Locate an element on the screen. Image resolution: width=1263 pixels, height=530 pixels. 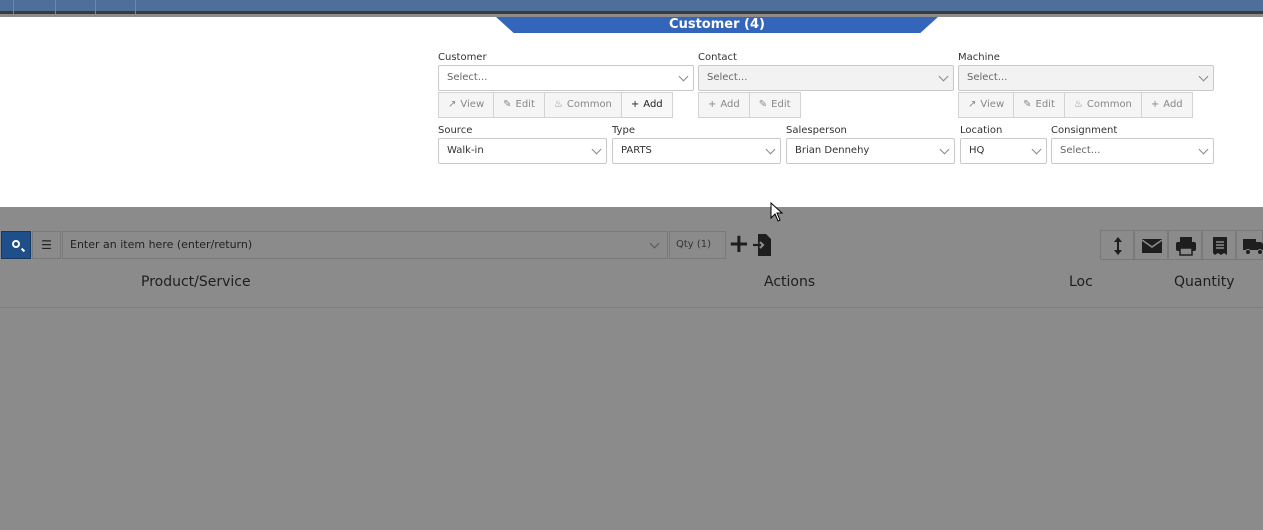
customer-panel-tab: Customer (4) is located at coordinates (717, 25).